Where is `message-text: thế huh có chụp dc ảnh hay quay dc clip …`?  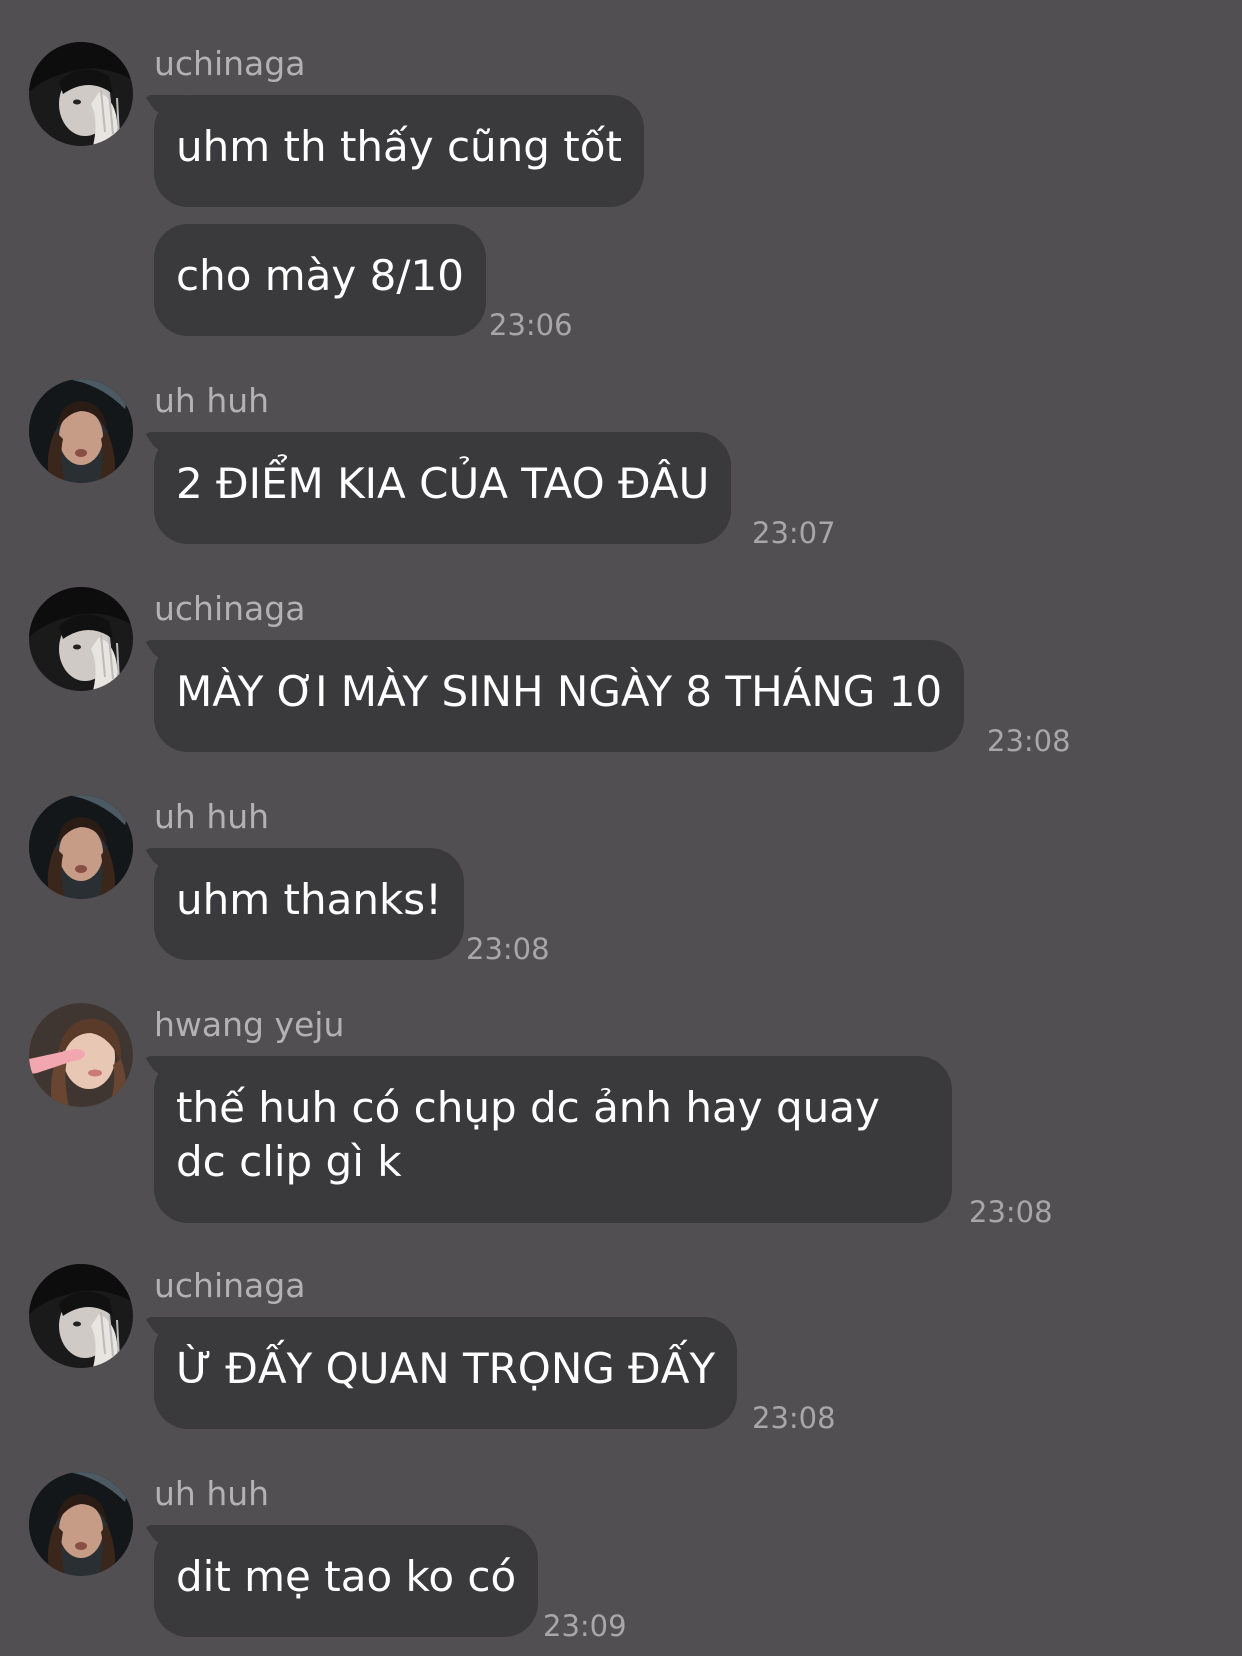 message-text: thế huh có chụp dc ảnh hay quay dc clip … is located at coordinates (528, 1134).